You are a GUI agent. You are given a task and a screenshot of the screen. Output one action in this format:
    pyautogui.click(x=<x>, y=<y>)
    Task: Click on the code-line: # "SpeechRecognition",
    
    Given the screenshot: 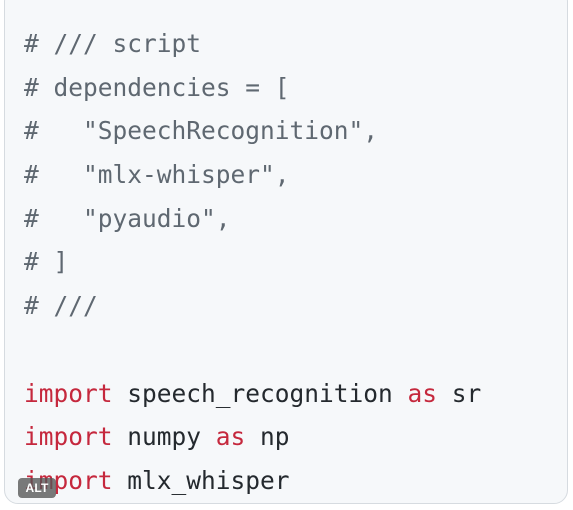 What is the action you would take?
    pyautogui.click(x=252, y=131)
    